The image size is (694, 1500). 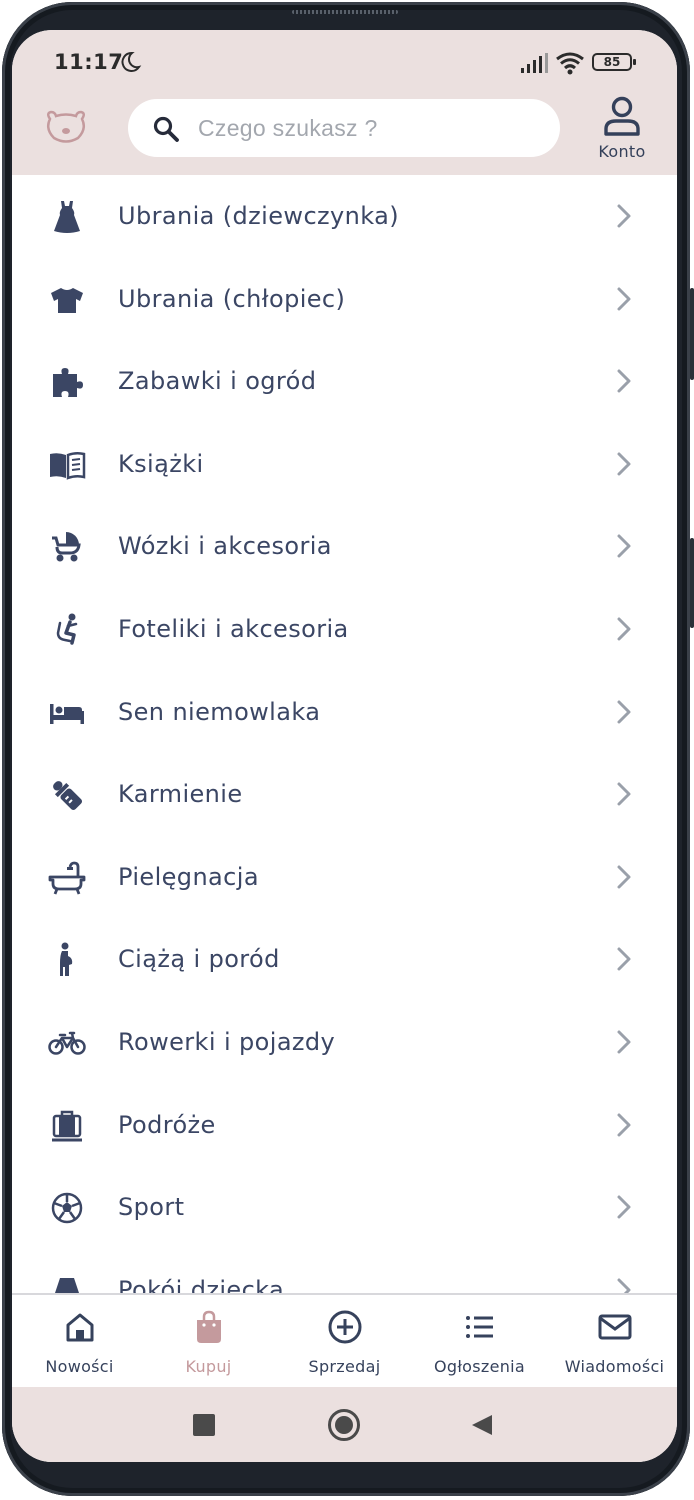 I want to click on category-label: Karmienie, so click(x=180, y=794).